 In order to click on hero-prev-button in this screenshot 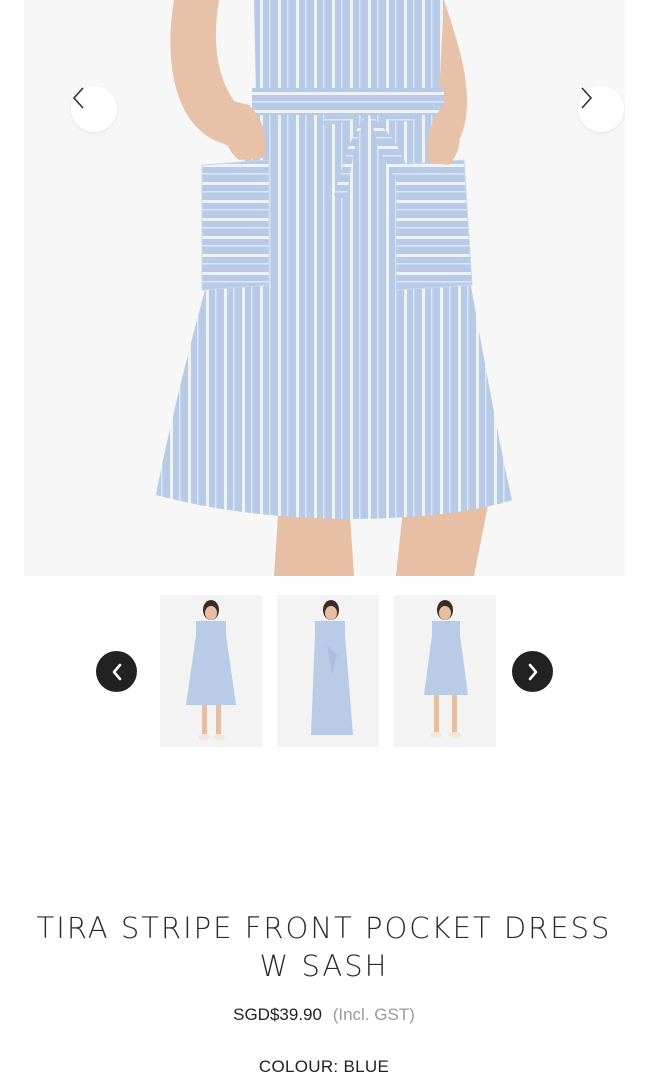, I will do `click(94, 109)`.